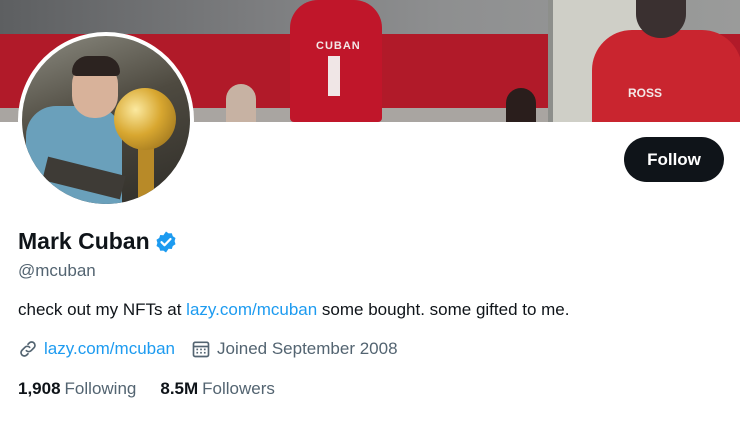 This screenshot has width=740, height=421. What do you see at coordinates (443, 309) in the screenshot?
I see `bio-text: some bought. some gifted to me.` at bounding box center [443, 309].